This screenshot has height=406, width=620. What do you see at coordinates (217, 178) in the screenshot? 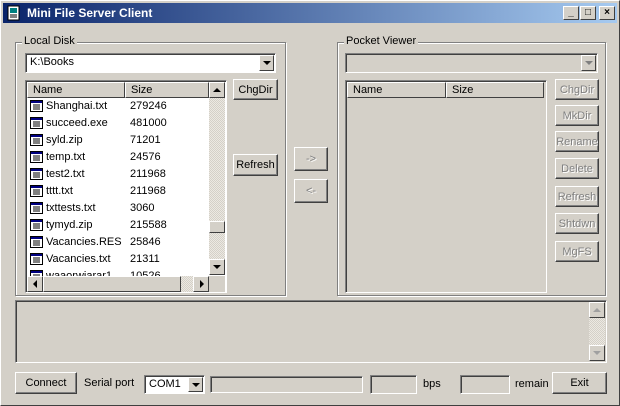
I see `local-list-vertical-scrollbar` at bounding box center [217, 178].